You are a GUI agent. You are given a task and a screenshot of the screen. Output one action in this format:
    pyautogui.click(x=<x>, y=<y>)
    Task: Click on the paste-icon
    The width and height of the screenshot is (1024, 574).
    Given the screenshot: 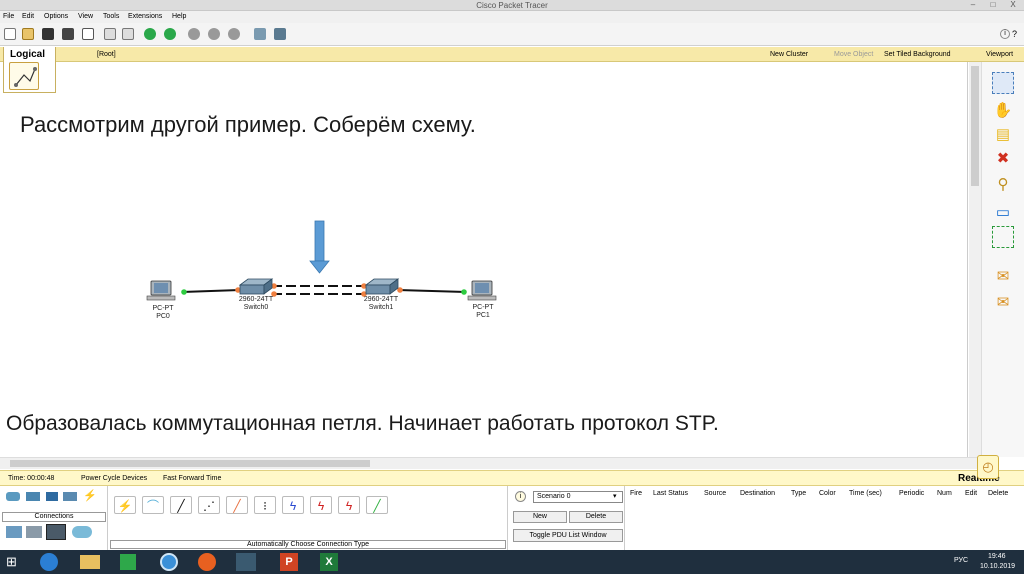 What is the action you would take?
    pyautogui.click(x=128, y=34)
    